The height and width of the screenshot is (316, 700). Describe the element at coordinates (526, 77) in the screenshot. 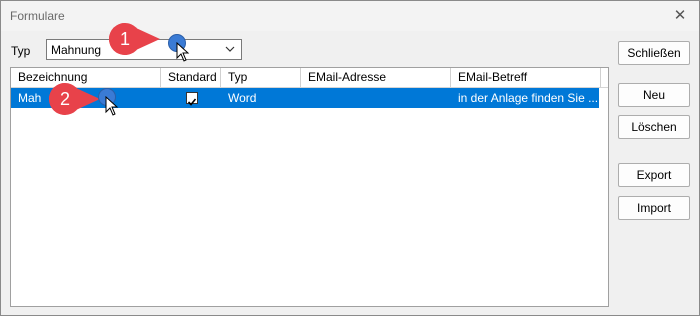

I see `column-header-email-betreff: EMail-Betreff` at that location.